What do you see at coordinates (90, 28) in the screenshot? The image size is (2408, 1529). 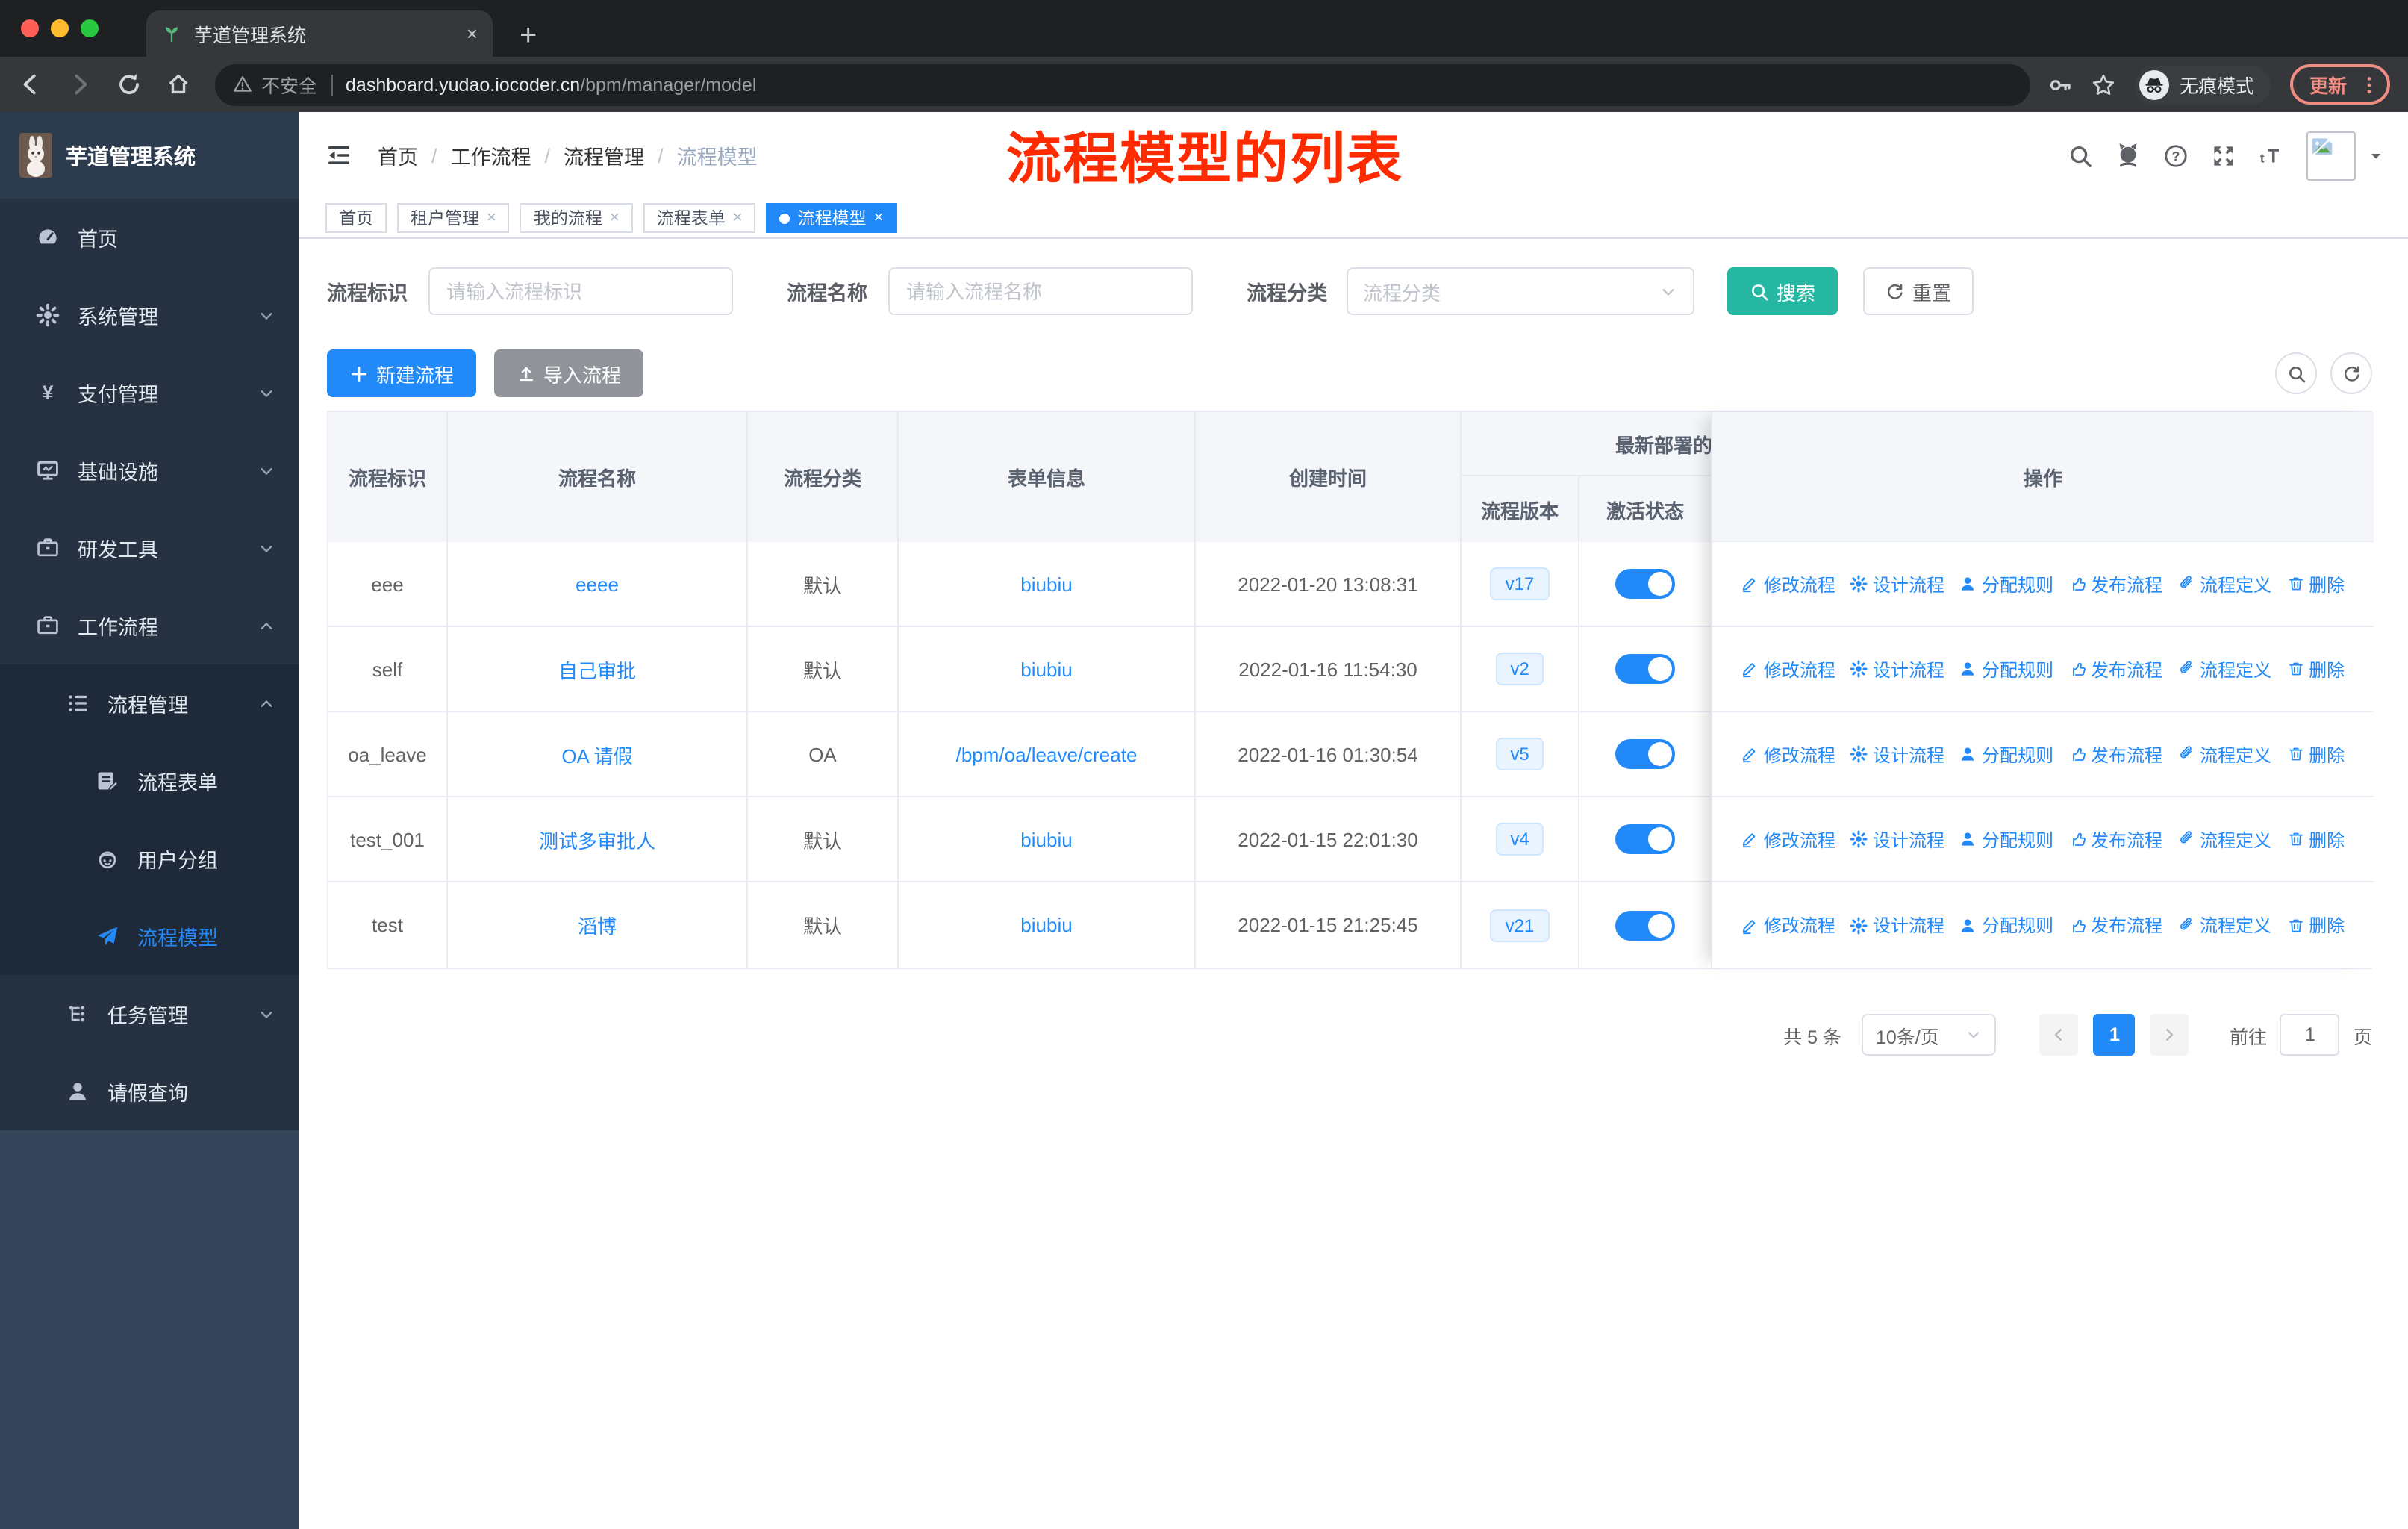 I see `zoom-window-button` at bounding box center [90, 28].